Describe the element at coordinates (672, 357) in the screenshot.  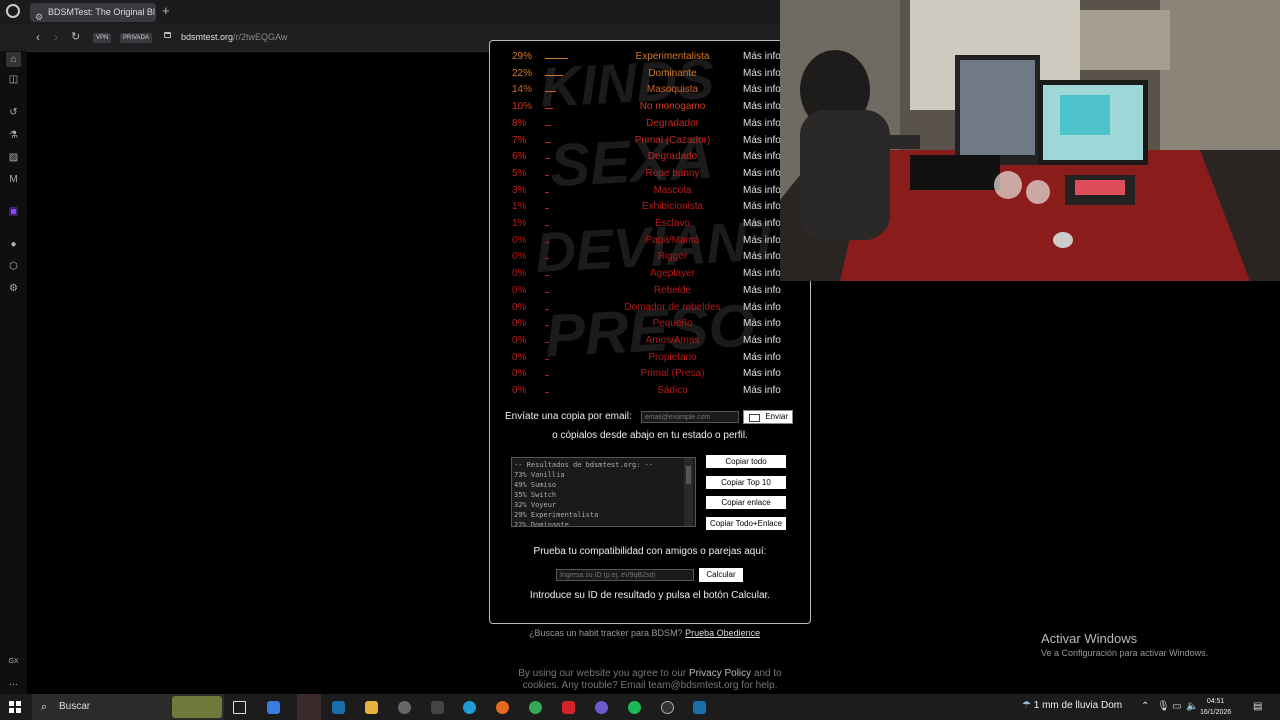
I see `result-name: Propietario` at that location.